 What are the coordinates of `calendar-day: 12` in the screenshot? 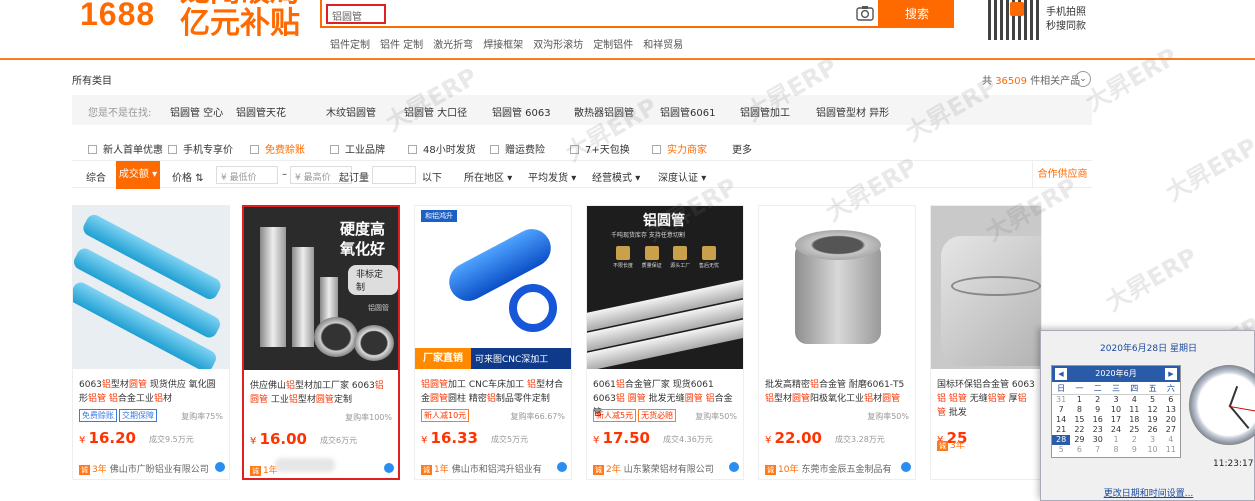 It's located at (1152, 410).